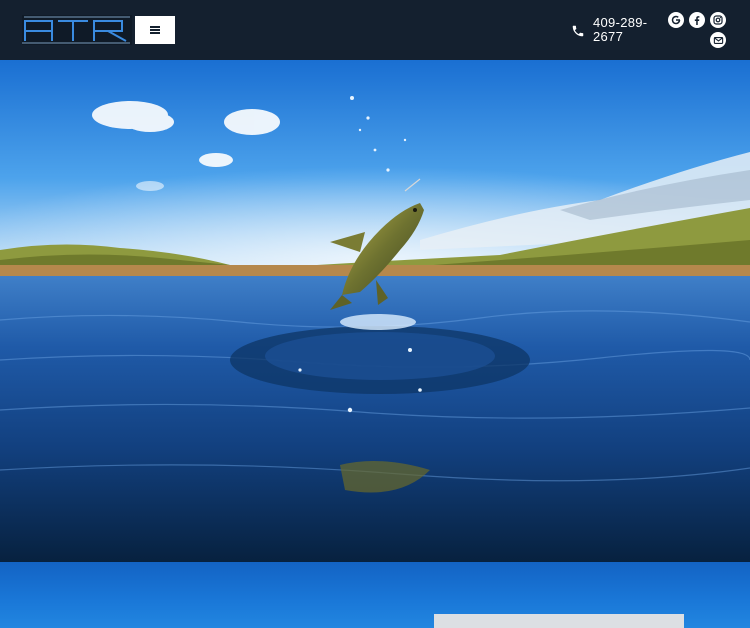 Image resolution: width=750 pixels, height=628 pixels. I want to click on atr-logo-icon, so click(77, 30).